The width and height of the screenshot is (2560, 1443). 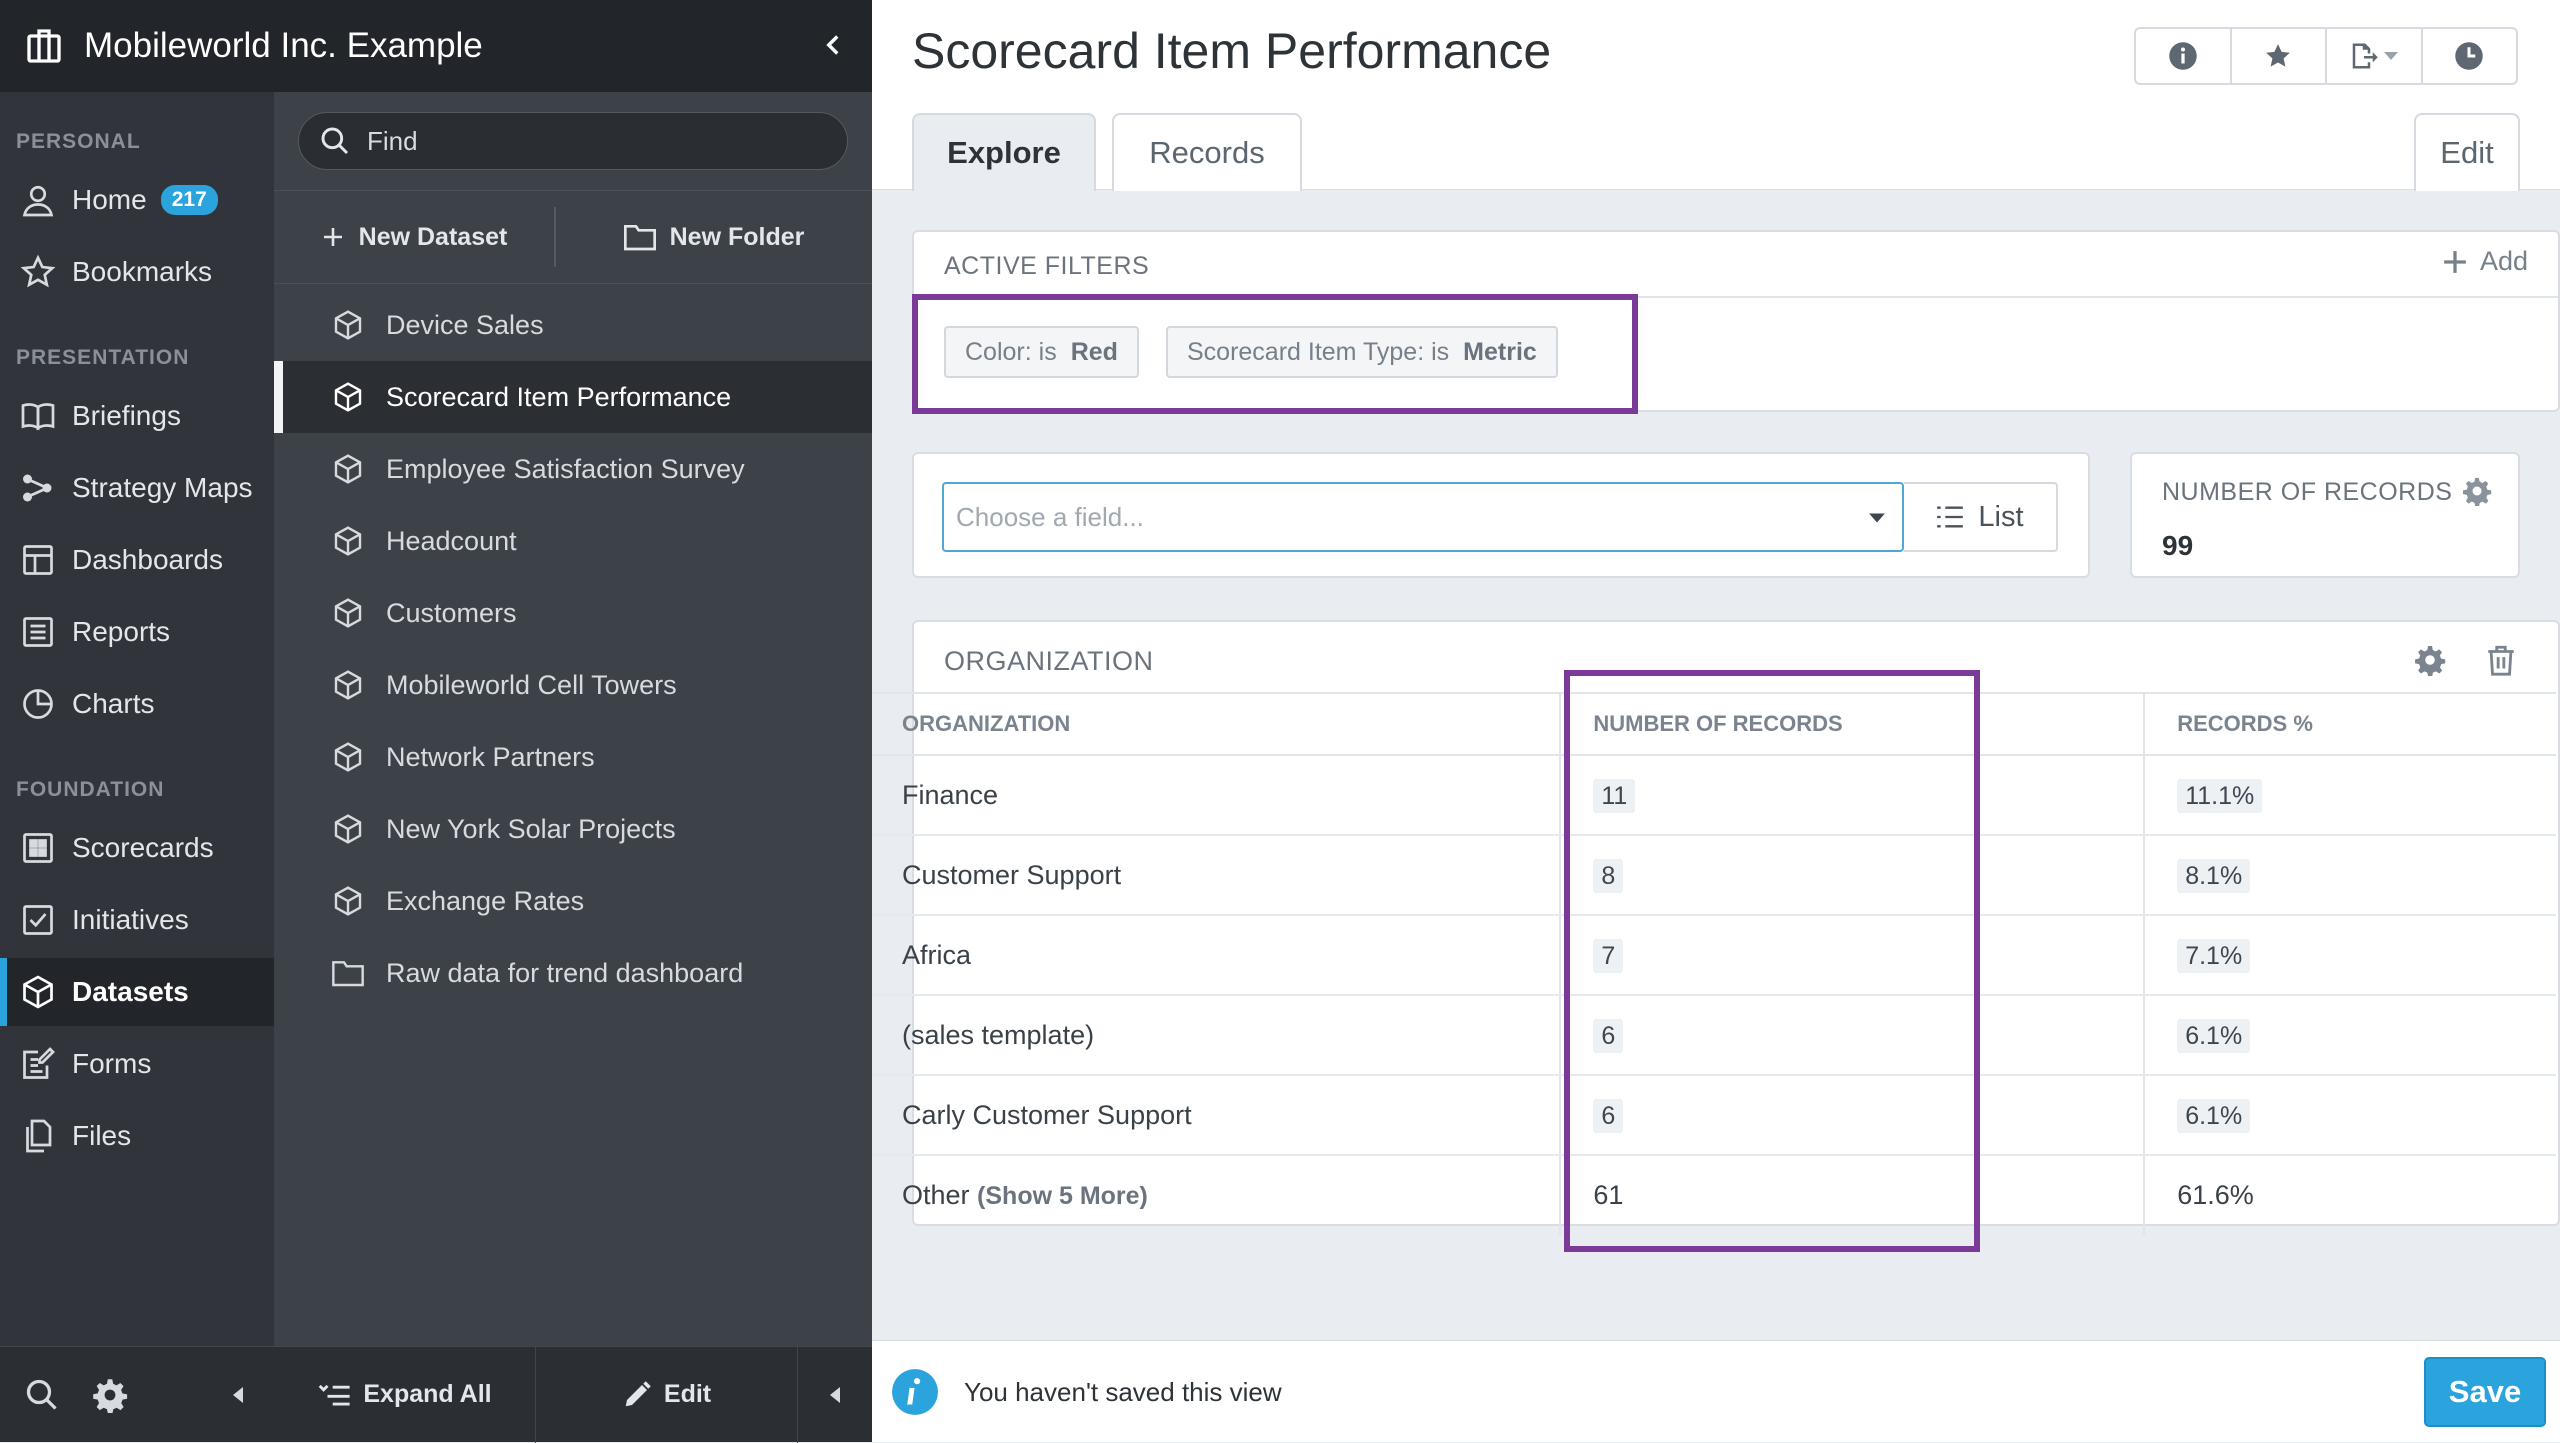 What do you see at coordinates (2365, 56) in the screenshot?
I see `export-icon` at bounding box center [2365, 56].